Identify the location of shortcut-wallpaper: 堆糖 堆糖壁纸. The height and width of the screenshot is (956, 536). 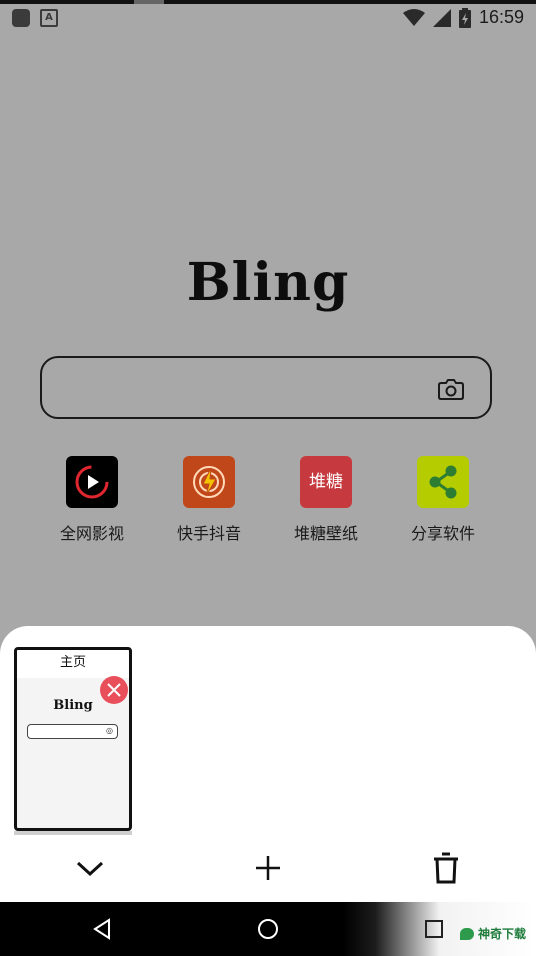
(326, 500).